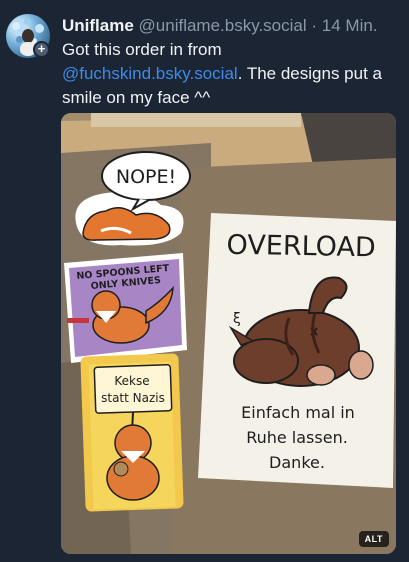  I want to click on nope-text: NOPE!, so click(146, 177).